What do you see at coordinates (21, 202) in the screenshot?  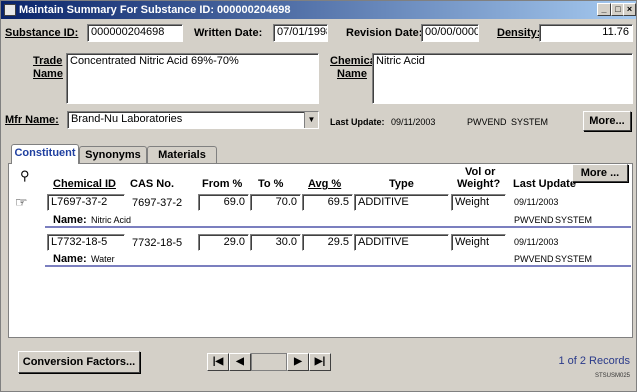 I see `hand-pointer-icon: ☞` at bounding box center [21, 202].